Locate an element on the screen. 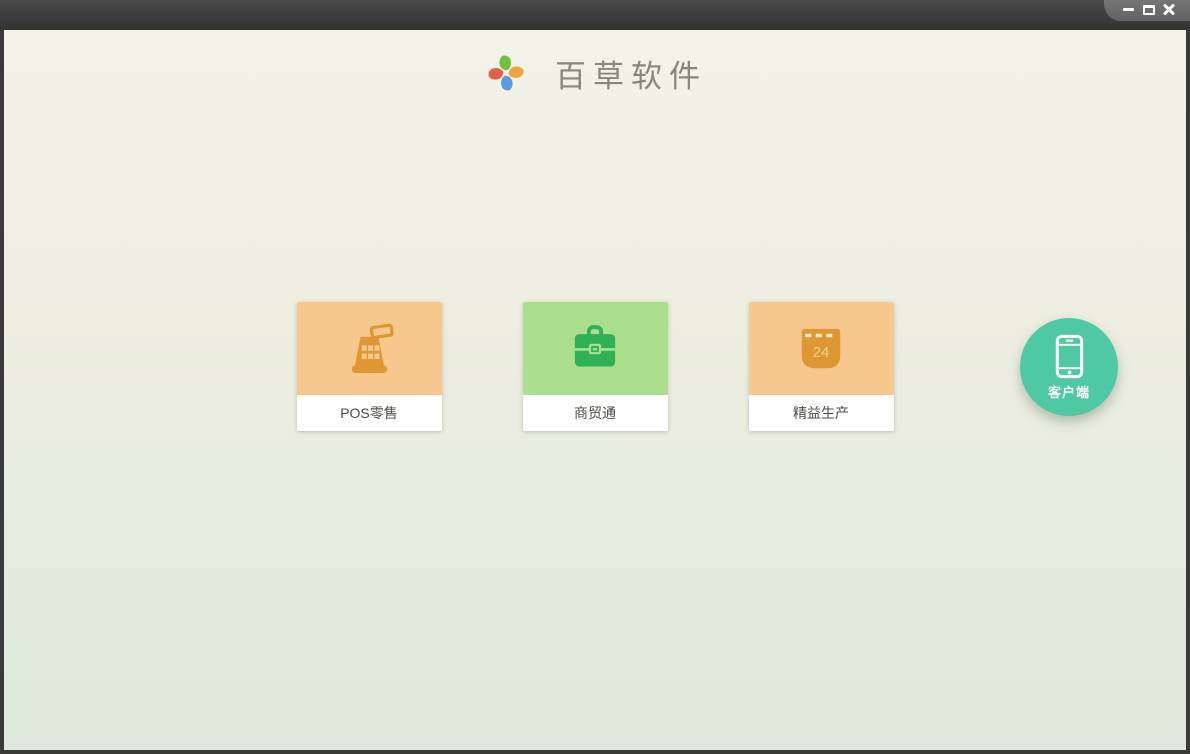 This screenshot has width=1190, height=754. product-card-pos: POS零售 is located at coordinates (369, 366).